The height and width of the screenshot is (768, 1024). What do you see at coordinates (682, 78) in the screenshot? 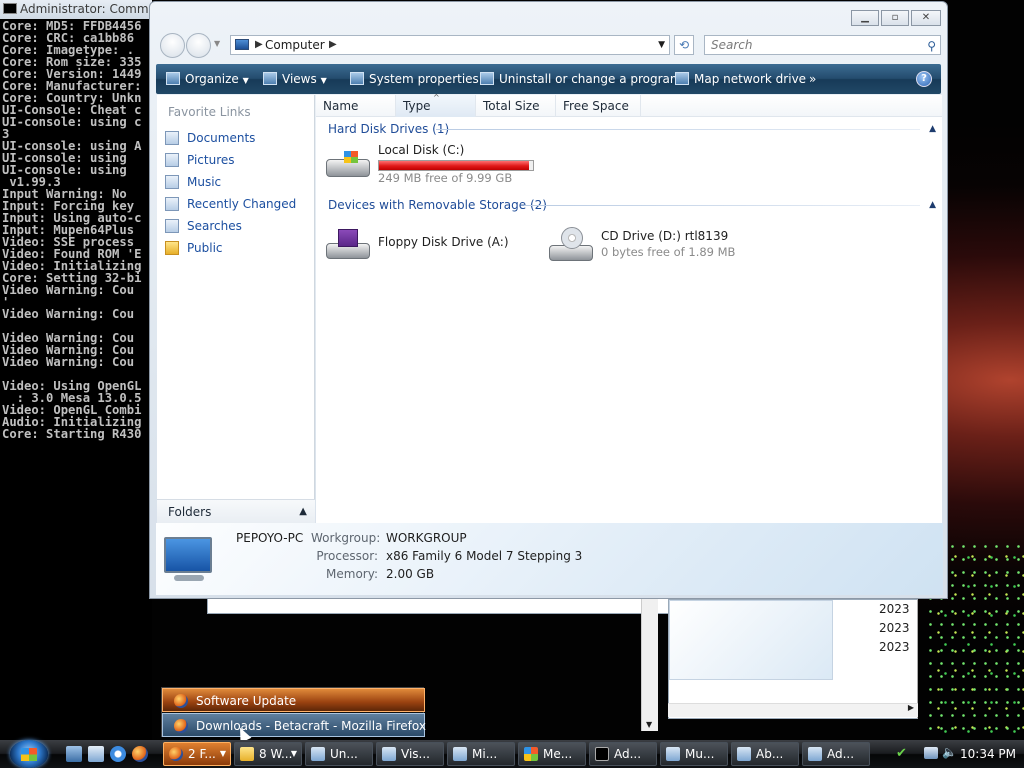
I see `network-drive-icon` at bounding box center [682, 78].